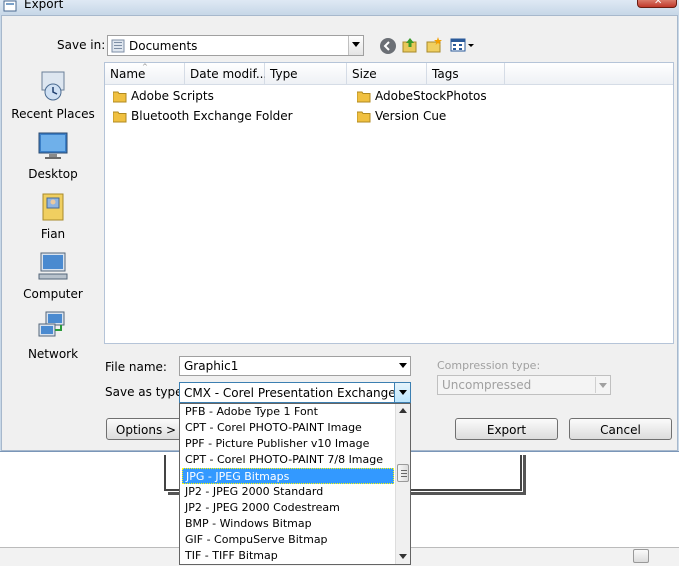 The image size is (679, 566). What do you see at coordinates (288, 428) in the screenshot?
I see `dropdown-option: CPT - Corel PHOTO-PAINT Image` at bounding box center [288, 428].